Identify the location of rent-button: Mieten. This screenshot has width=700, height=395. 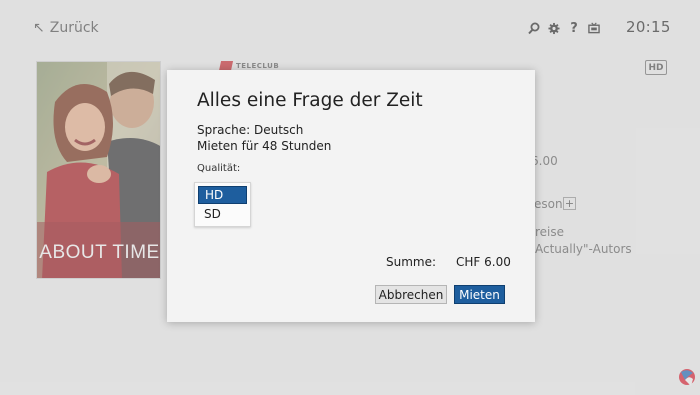
(479, 294).